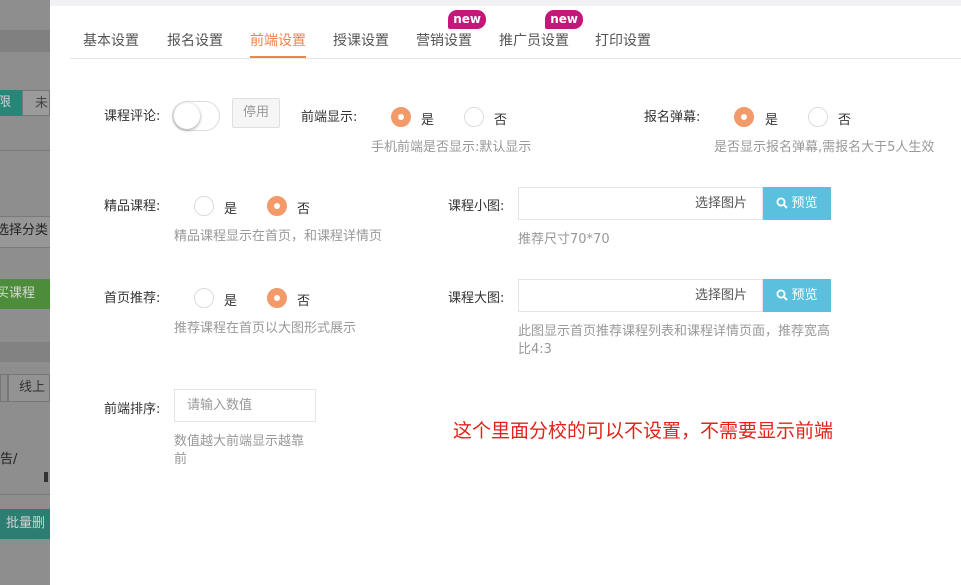  What do you see at coordinates (304, 301) in the screenshot?
I see `homepage-rec-no-text: 否` at bounding box center [304, 301].